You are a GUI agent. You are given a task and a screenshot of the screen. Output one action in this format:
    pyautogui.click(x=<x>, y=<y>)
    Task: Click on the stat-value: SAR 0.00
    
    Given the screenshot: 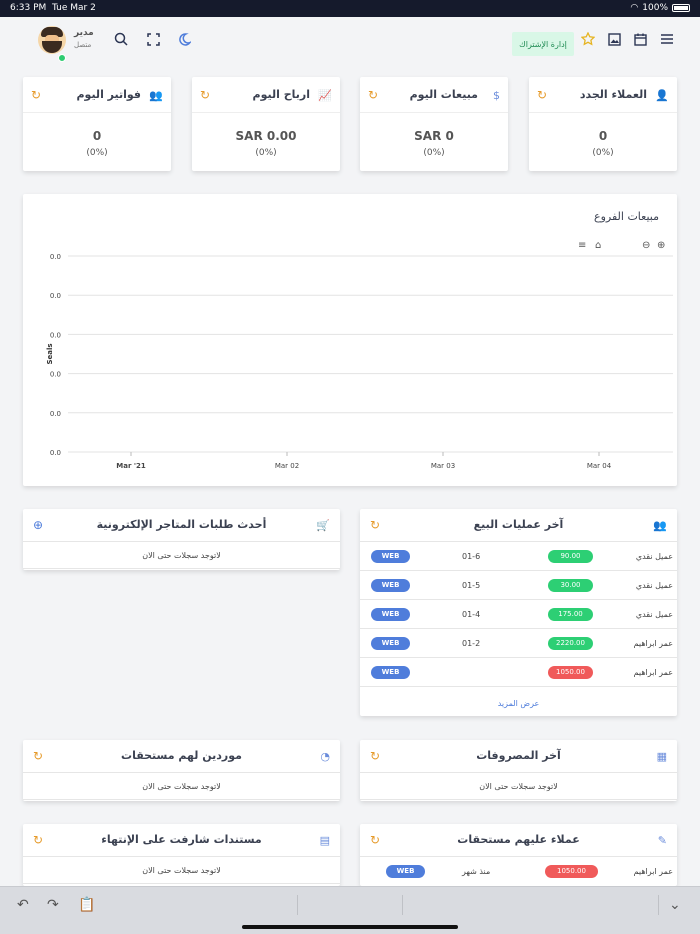 What is the action you would take?
    pyautogui.click(x=266, y=136)
    